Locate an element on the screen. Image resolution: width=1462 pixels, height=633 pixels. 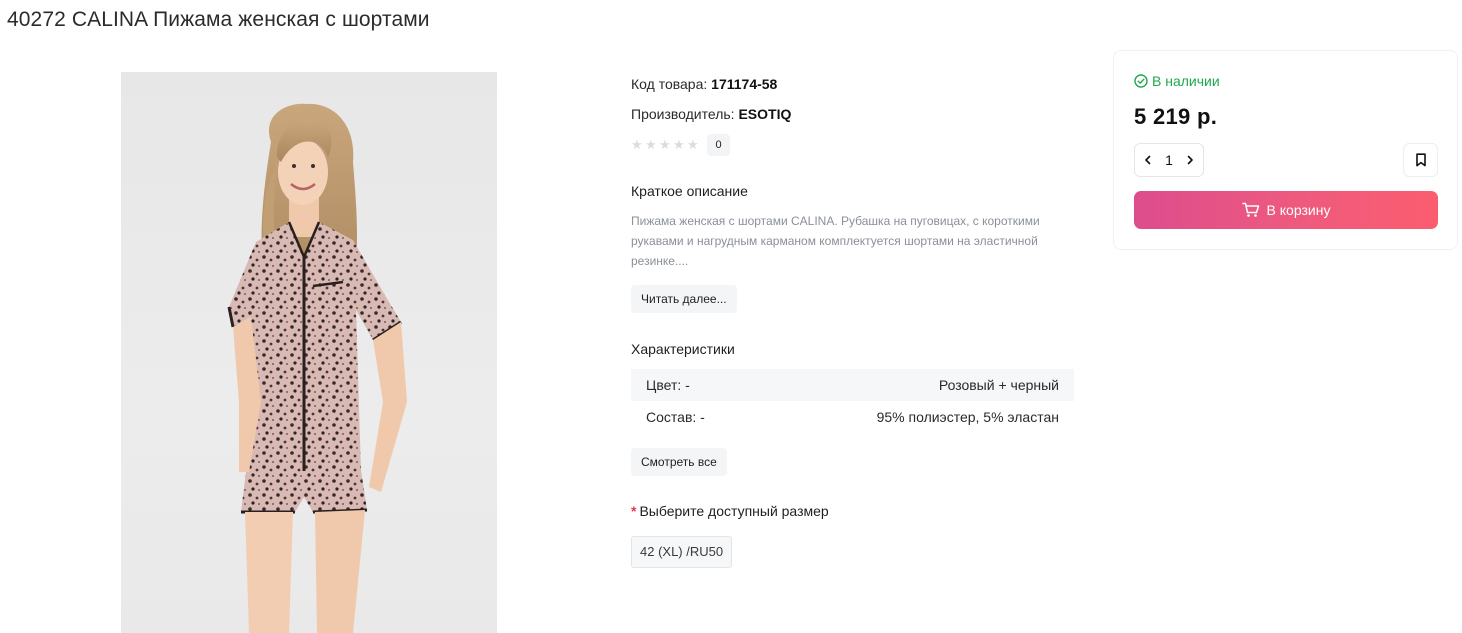
rating: ★ ★ ★ ★ ★ 0 is located at coordinates (680, 145).